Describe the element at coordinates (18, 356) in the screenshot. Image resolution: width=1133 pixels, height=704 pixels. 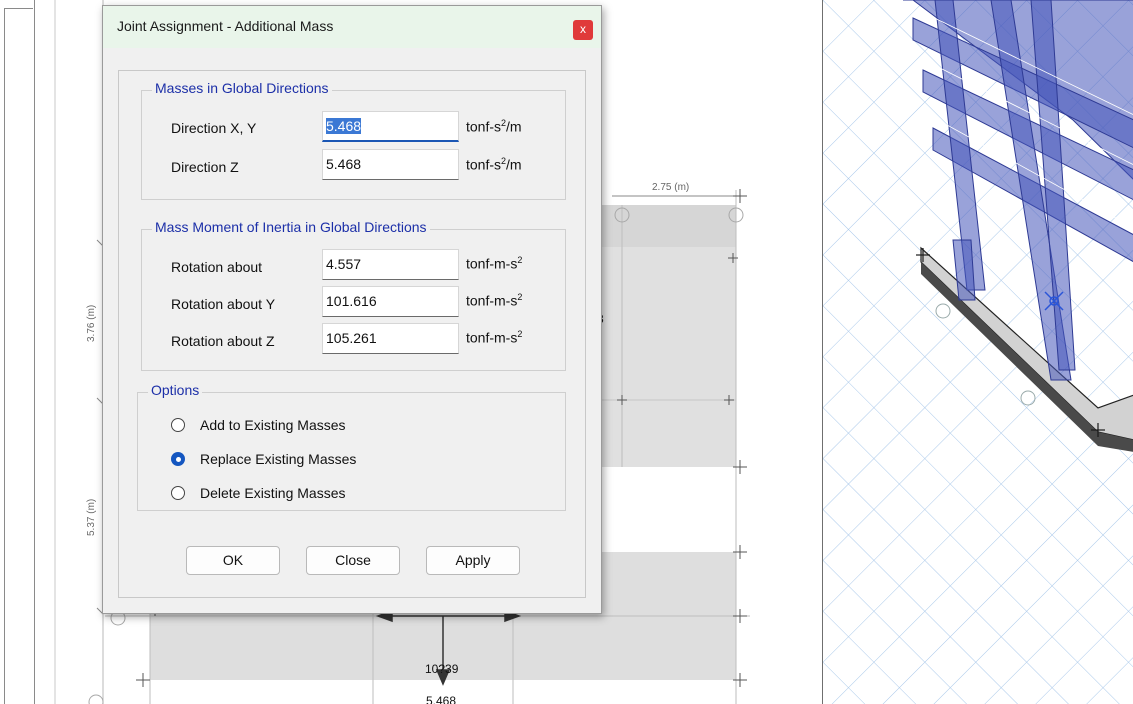
I see `plan-side-panel-frame` at that location.